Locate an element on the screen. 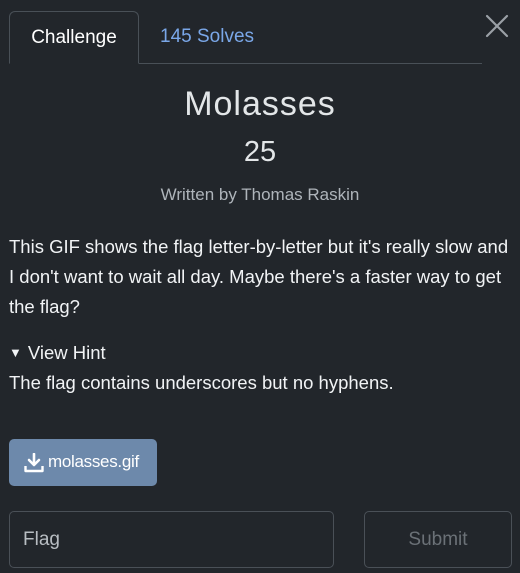 Image resolution: width=520 pixels, height=573 pixels. challenge-points: 25 is located at coordinates (260, 152).